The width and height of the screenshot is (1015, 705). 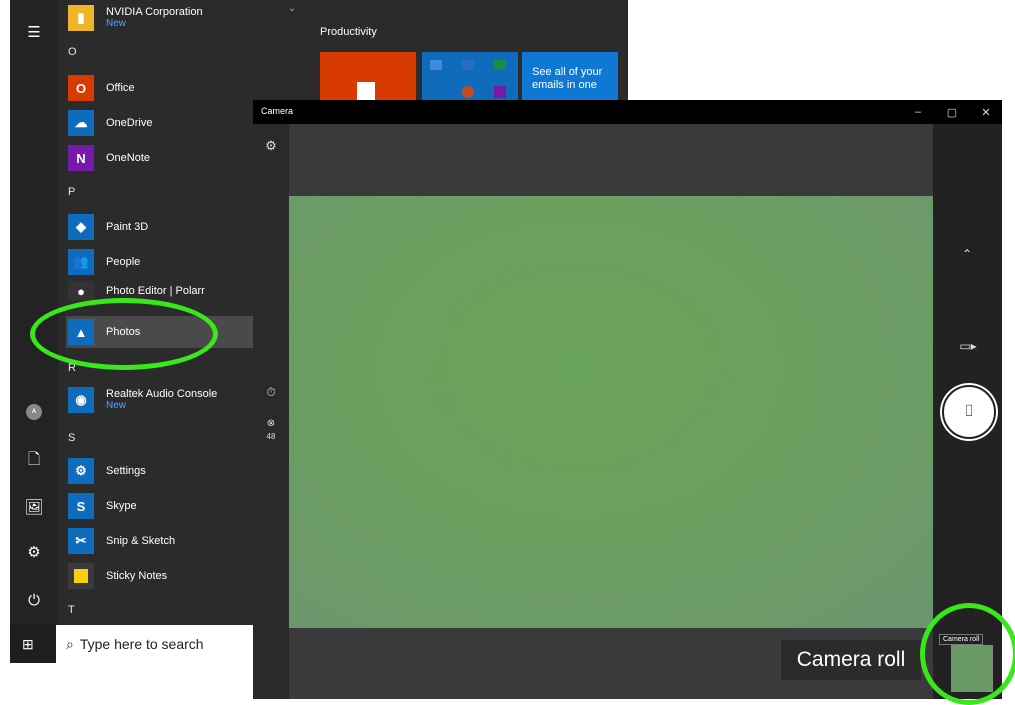 What do you see at coordinates (162, 262) in the screenshot?
I see `app-people: 👥 People` at bounding box center [162, 262].